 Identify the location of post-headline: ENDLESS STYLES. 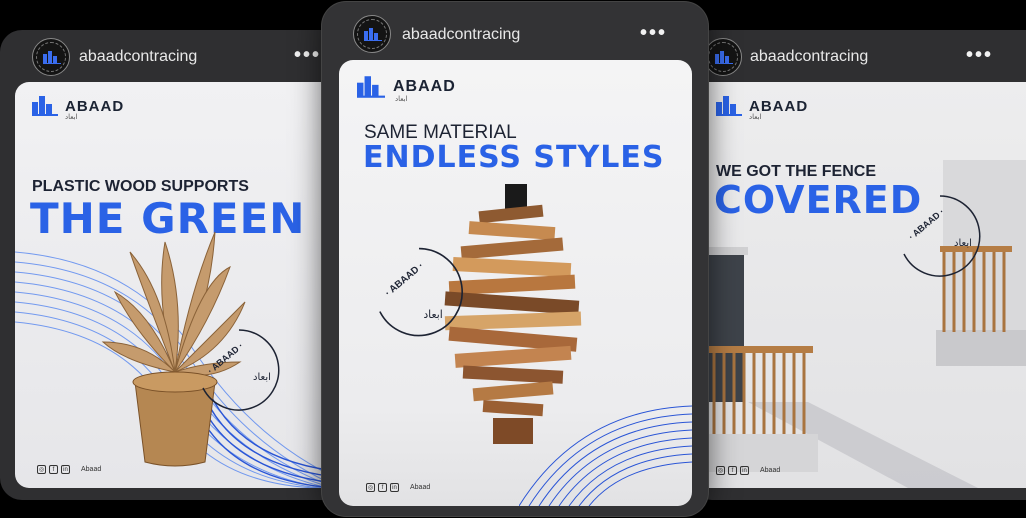
(514, 157).